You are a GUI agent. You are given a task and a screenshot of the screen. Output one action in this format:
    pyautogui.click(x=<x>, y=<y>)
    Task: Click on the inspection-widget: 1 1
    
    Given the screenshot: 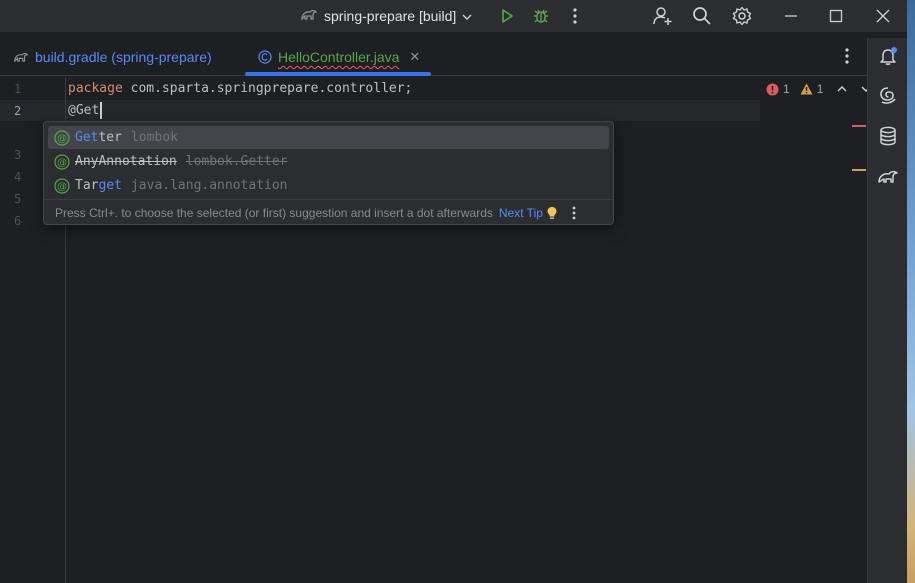 What is the action you would take?
    pyautogui.click(x=818, y=89)
    